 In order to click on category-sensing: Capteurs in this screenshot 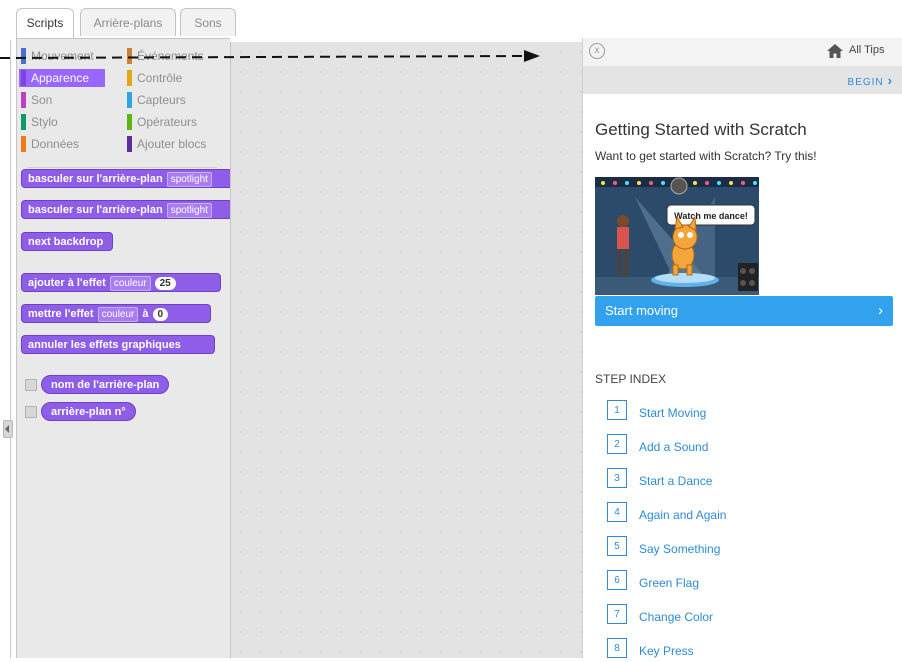, I will do `click(175, 100)`.